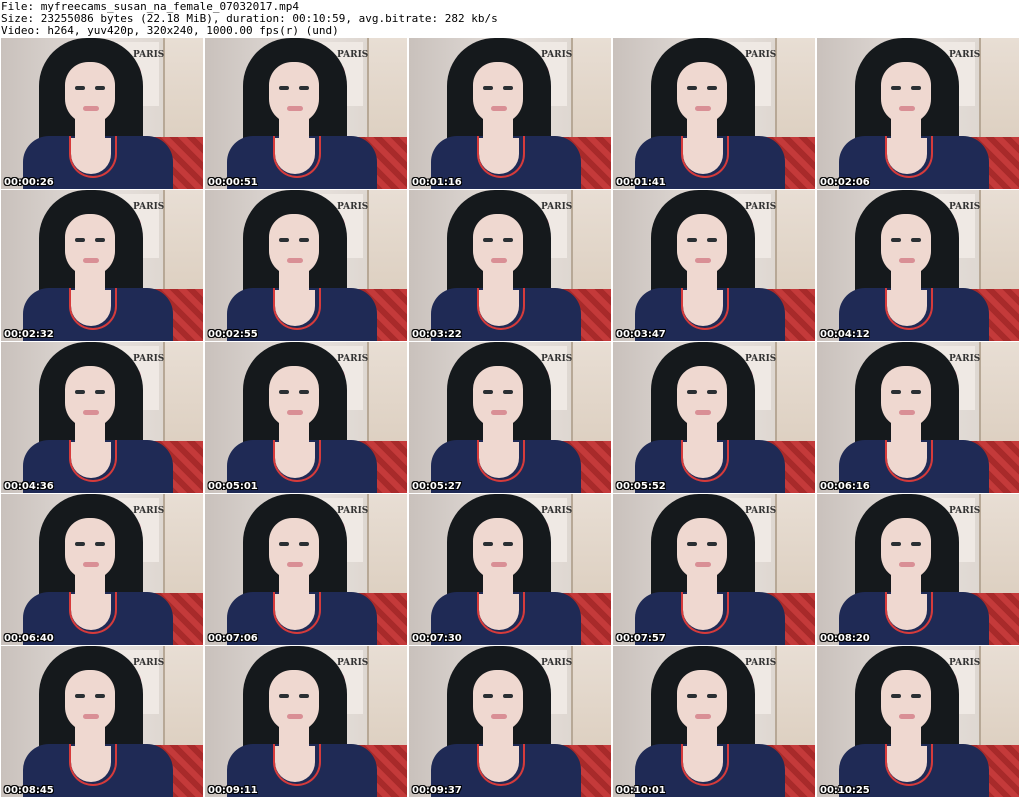 Image resolution: width=1024 pixels, height=799 pixels. Describe the element at coordinates (918, 569) in the screenshot. I see `video-thumbnail: PARIS 00:08:20` at that location.